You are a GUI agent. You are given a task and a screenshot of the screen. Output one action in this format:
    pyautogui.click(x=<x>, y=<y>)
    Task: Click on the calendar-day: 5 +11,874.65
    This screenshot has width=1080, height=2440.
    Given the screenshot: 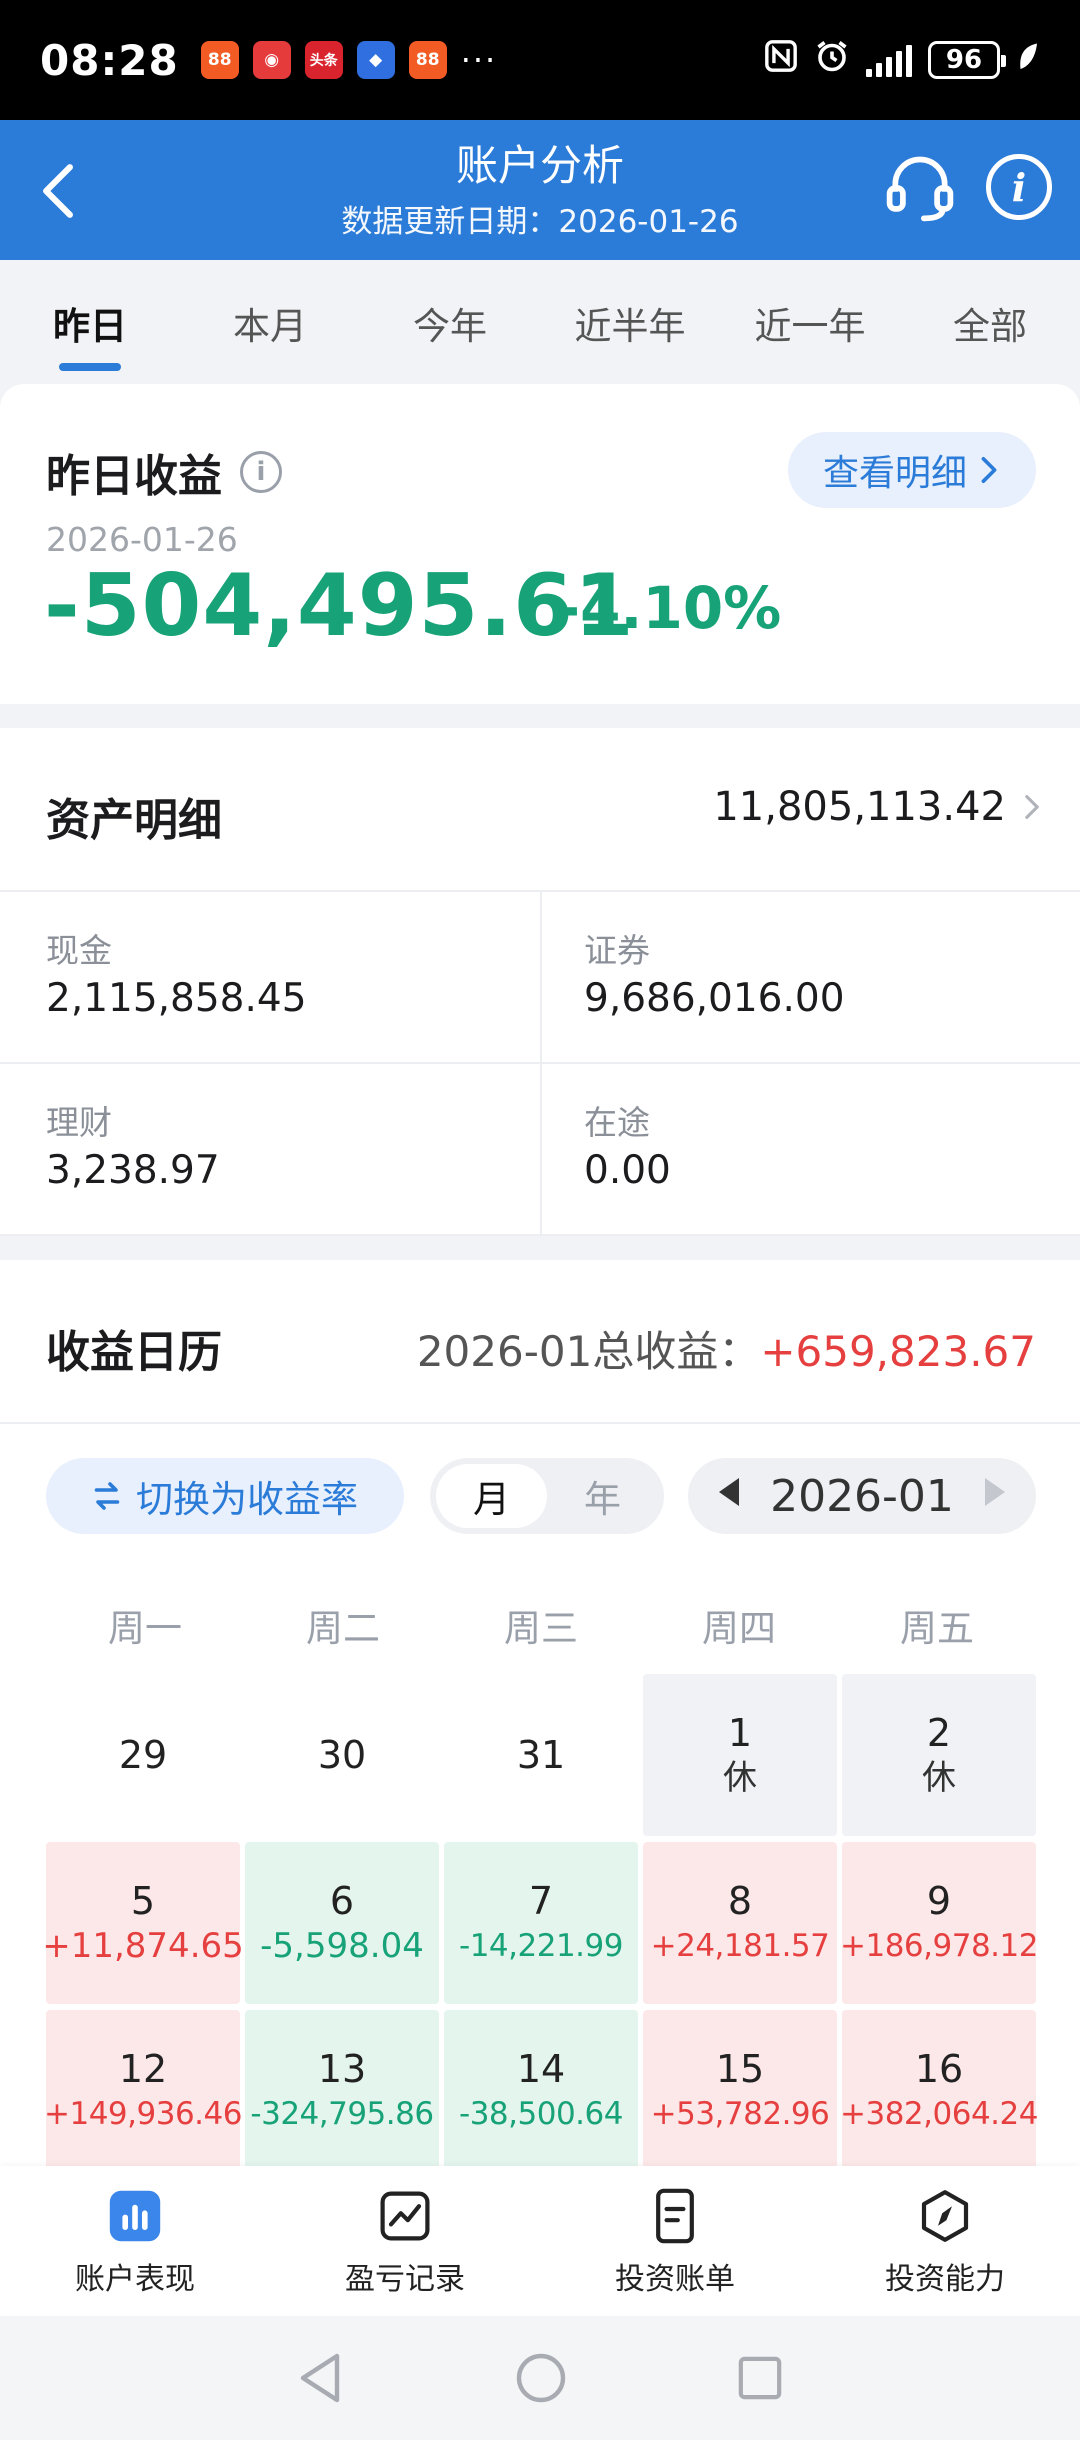 What is the action you would take?
    pyautogui.click(x=143, y=1923)
    